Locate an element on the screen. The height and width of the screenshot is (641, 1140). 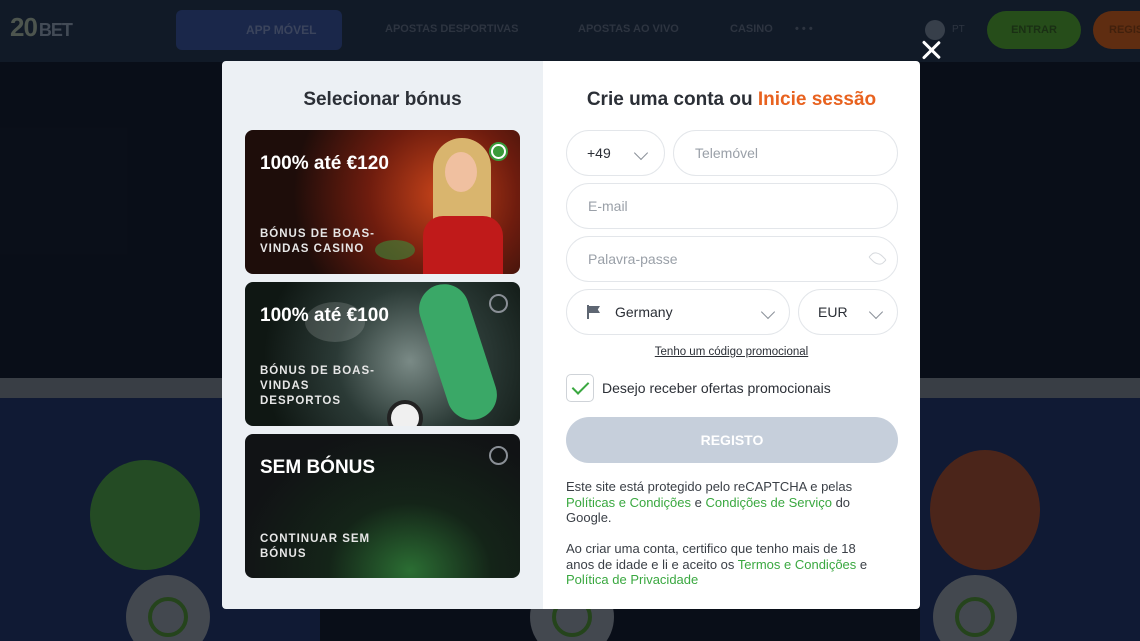
bonus-title: SEM BÓNUS is located at coordinates (318, 467).